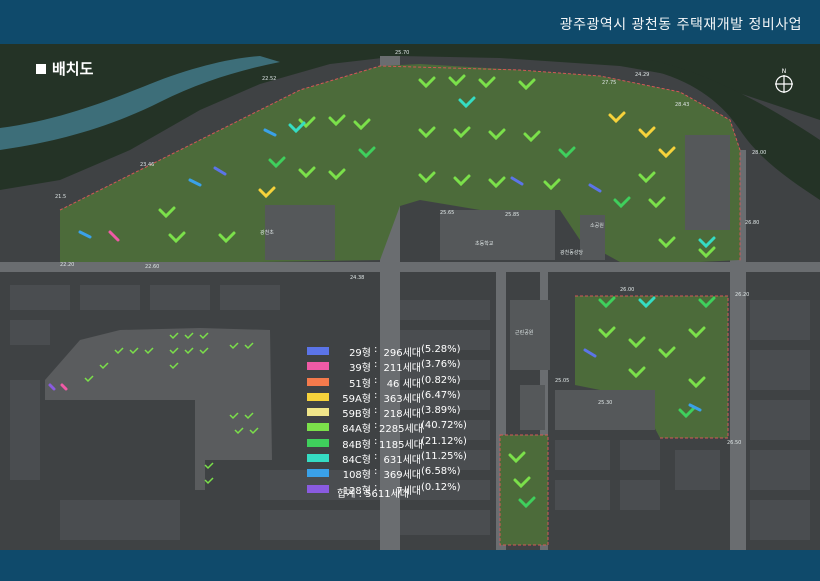 The height and width of the screenshot is (581, 820). Describe the element at coordinates (444, 426) in the screenshot. I see `legend-percent: (40.72%)` at that location.